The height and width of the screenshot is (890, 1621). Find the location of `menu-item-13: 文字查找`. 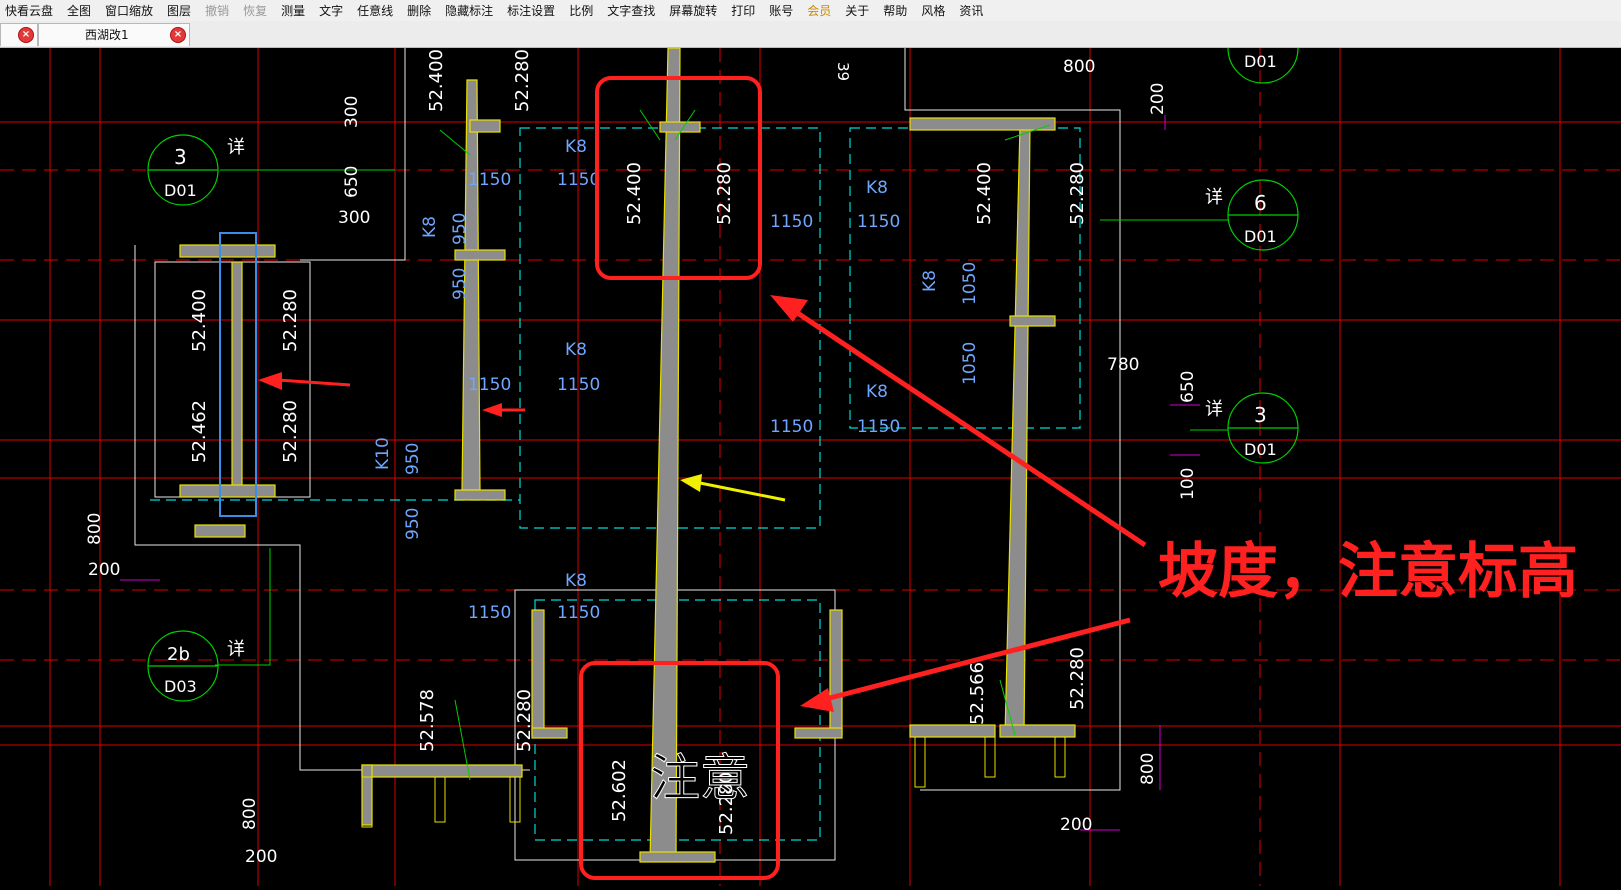

menu-item-13: 文字查找 is located at coordinates (633, 11).